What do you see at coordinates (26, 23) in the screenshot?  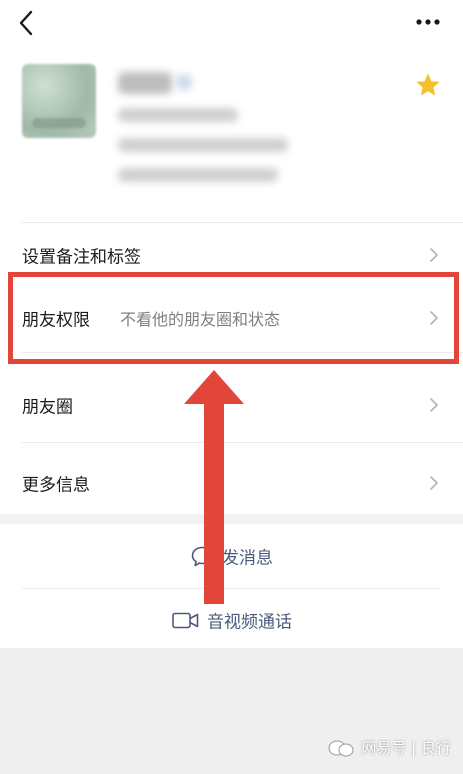 I see `chevron-left-icon` at bounding box center [26, 23].